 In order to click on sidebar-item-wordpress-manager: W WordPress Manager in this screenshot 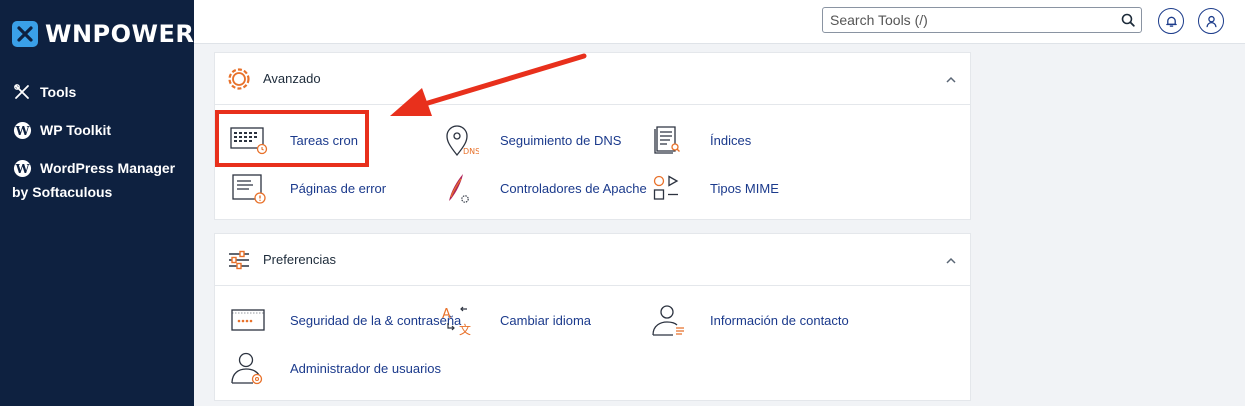, I will do `click(99, 168)`.